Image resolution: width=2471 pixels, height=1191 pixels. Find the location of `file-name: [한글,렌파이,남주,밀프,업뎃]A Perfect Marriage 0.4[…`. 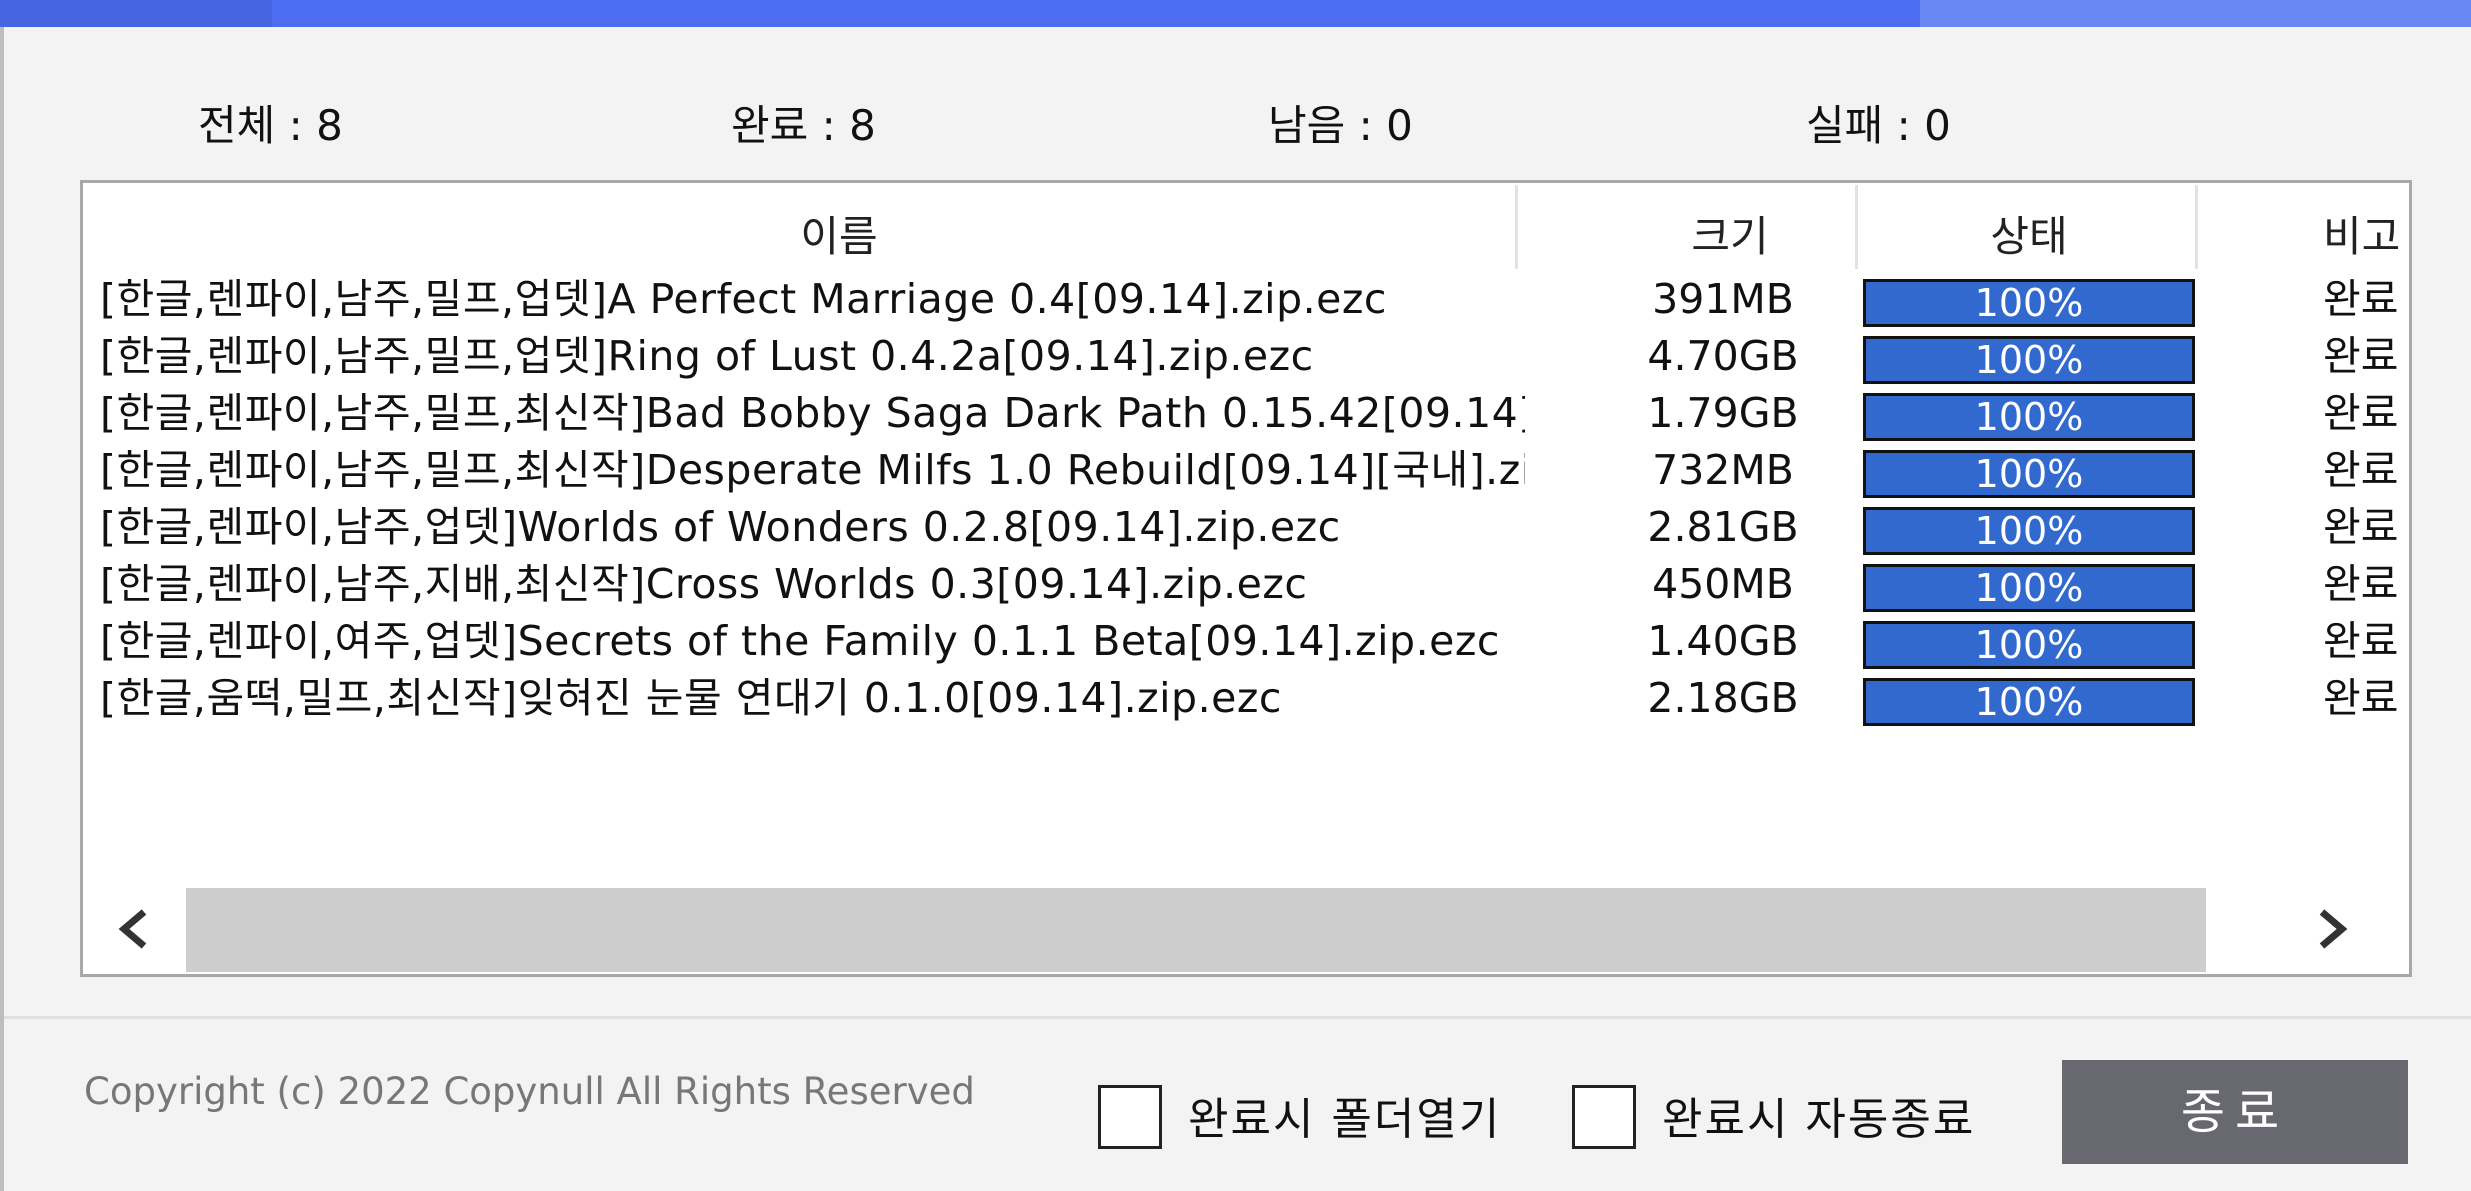

file-name: [한글,렌파이,남주,밀프,업뎃]A Perfect Marriage 0.4[… is located at coordinates (743, 299).